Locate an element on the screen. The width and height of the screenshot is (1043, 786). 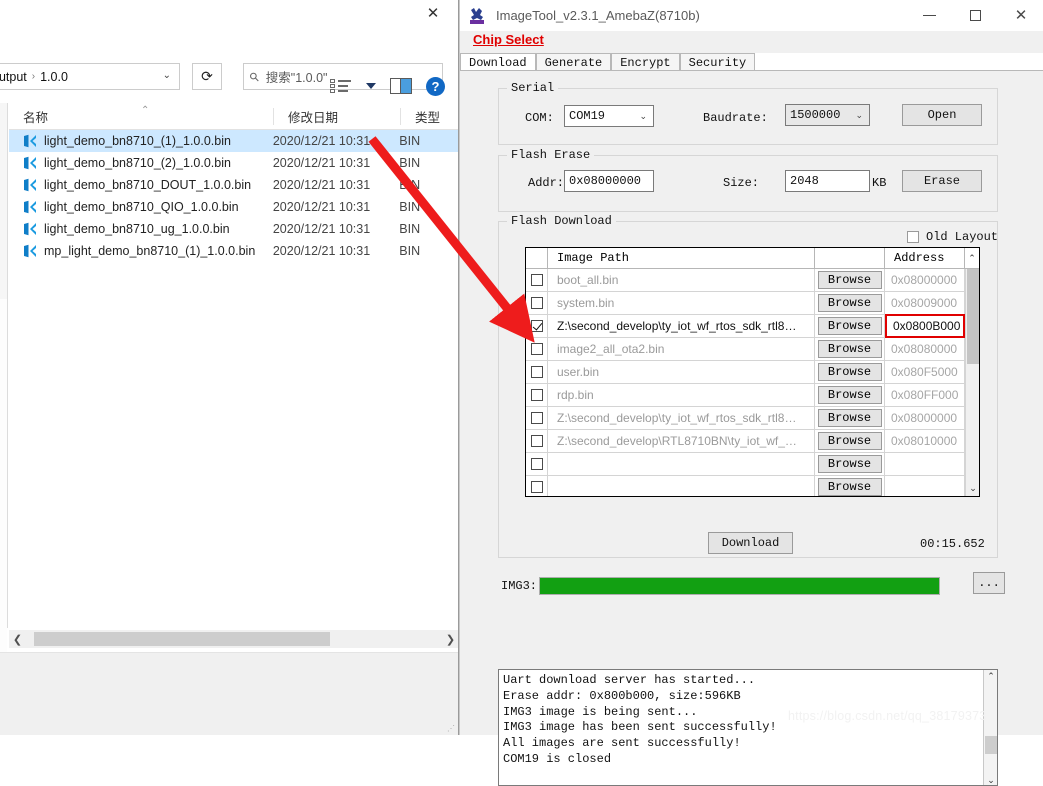
table-row: image2_all_ota2.bin Browse 0x08080000 is located at coordinates (752, 349).